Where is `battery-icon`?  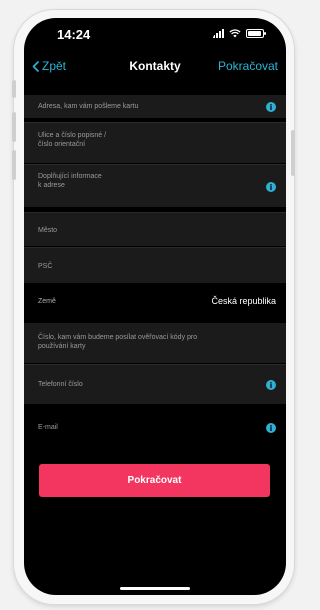
battery-icon is located at coordinates (256, 33).